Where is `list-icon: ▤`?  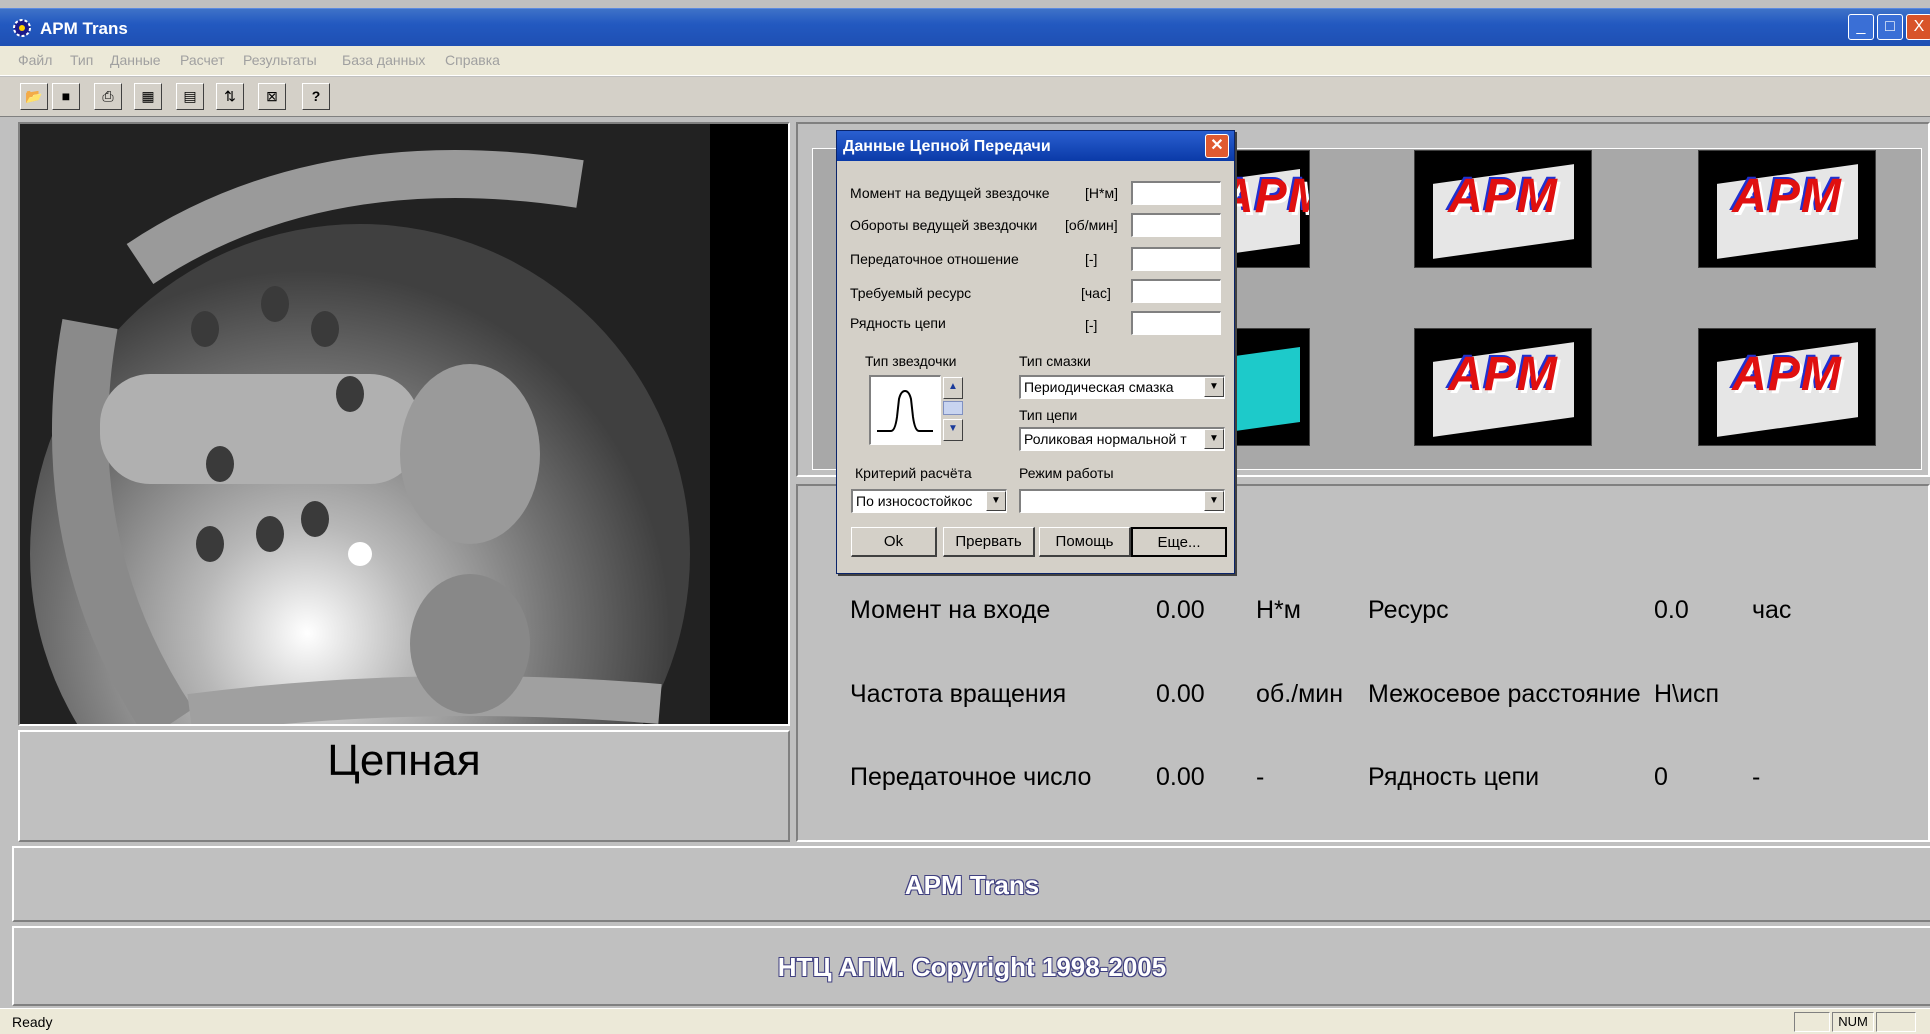 list-icon: ▤ is located at coordinates (190, 96).